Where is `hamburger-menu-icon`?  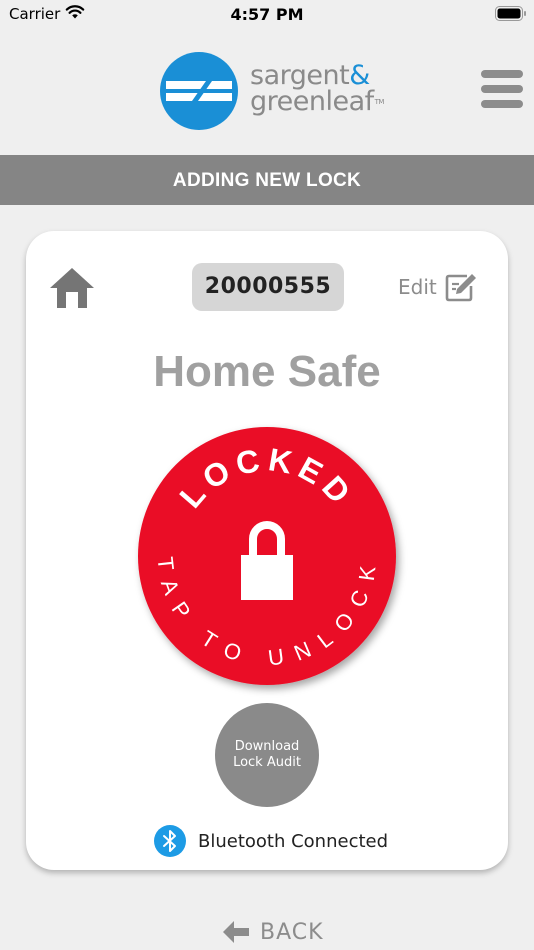
hamburger-menu-icon is located at coordinates (503, 90).